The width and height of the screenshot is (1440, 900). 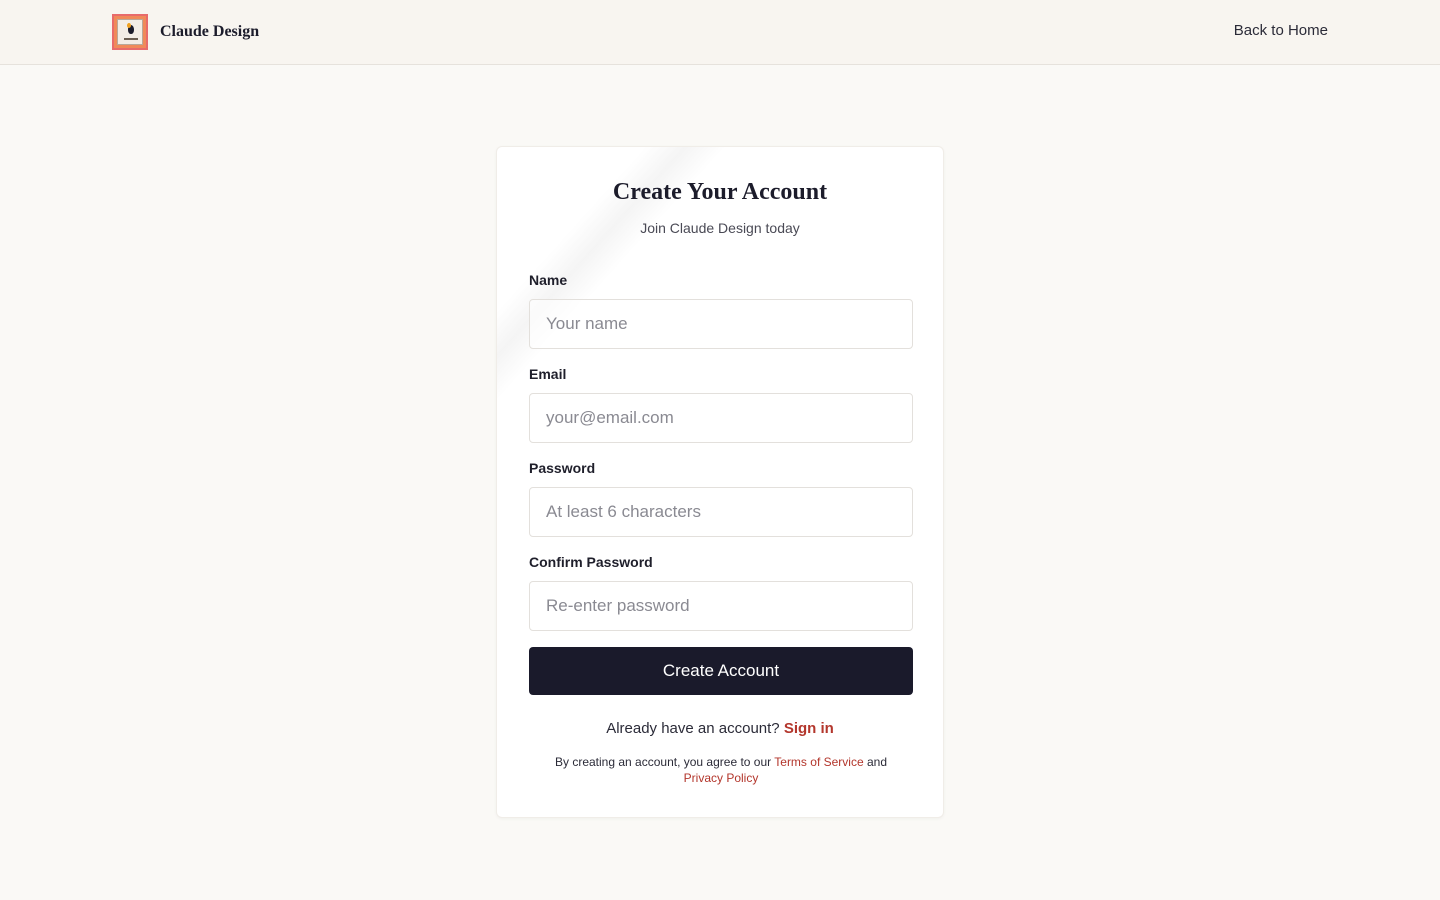 I want to click on confirm-password-input, so click(x=721, y=606).